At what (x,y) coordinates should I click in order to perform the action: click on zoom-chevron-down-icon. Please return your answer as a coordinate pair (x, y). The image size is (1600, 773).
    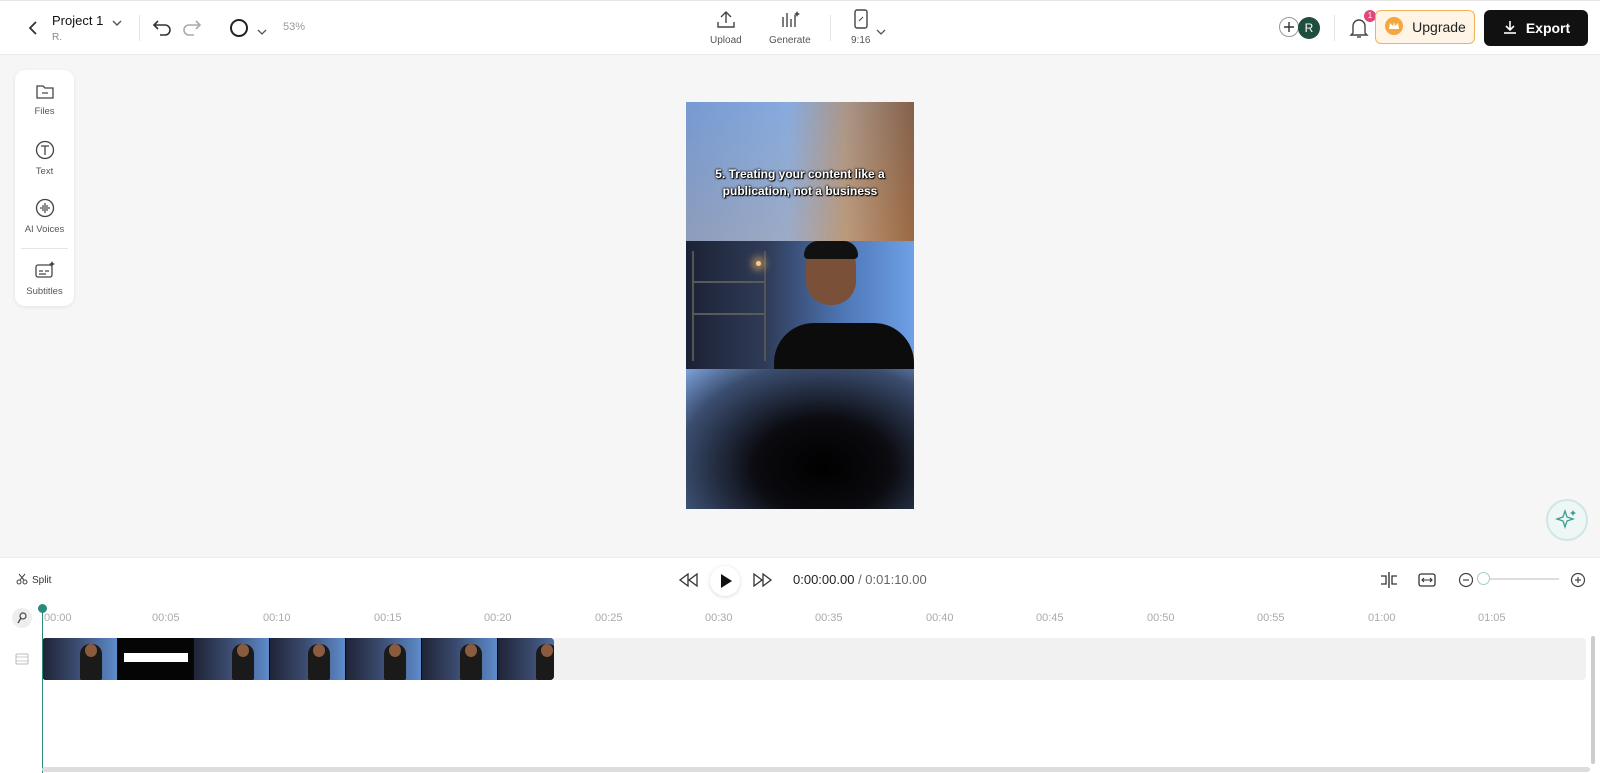
    Looking at the image, I should click on (262, 32).